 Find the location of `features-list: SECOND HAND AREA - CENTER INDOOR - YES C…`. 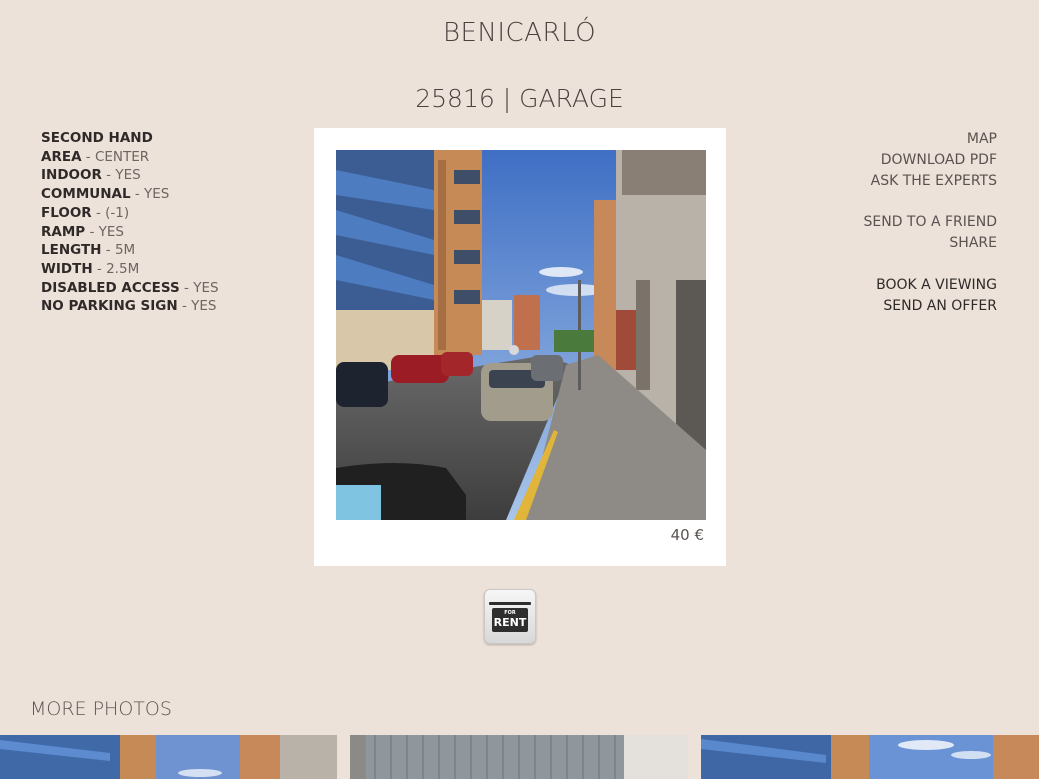

features-list: SECOND HAND AREA - CENTER INDOOR - YES C… is located at coordinates (130, 222).